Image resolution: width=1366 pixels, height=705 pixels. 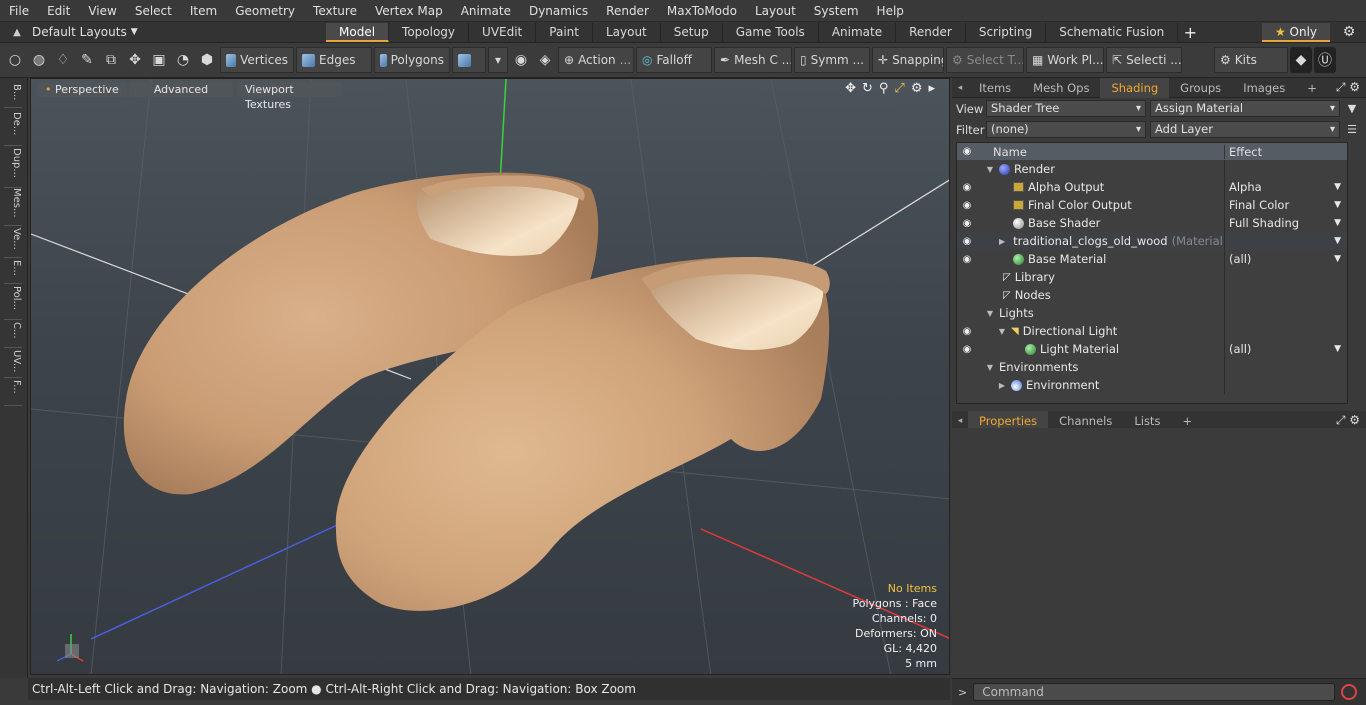 What do you see at coordinates (1349, 692) in the screenshot?
I see `stop-record-icon` at bounding box center [1349, 692].